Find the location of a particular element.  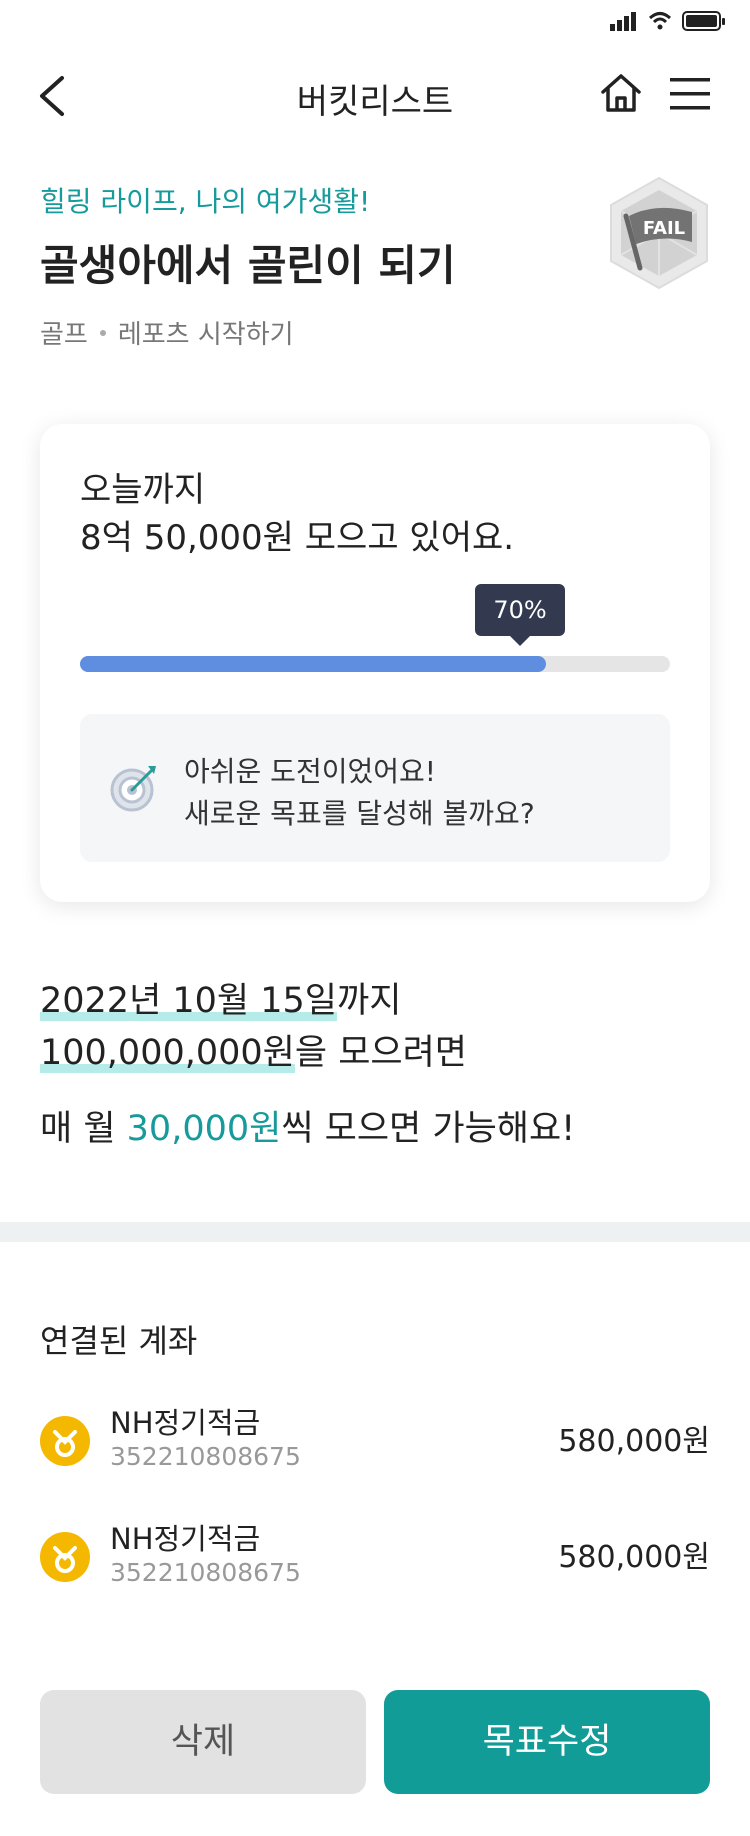

tag-secondary: 레포츠 시작하기 is located at coordinates (205, 335).